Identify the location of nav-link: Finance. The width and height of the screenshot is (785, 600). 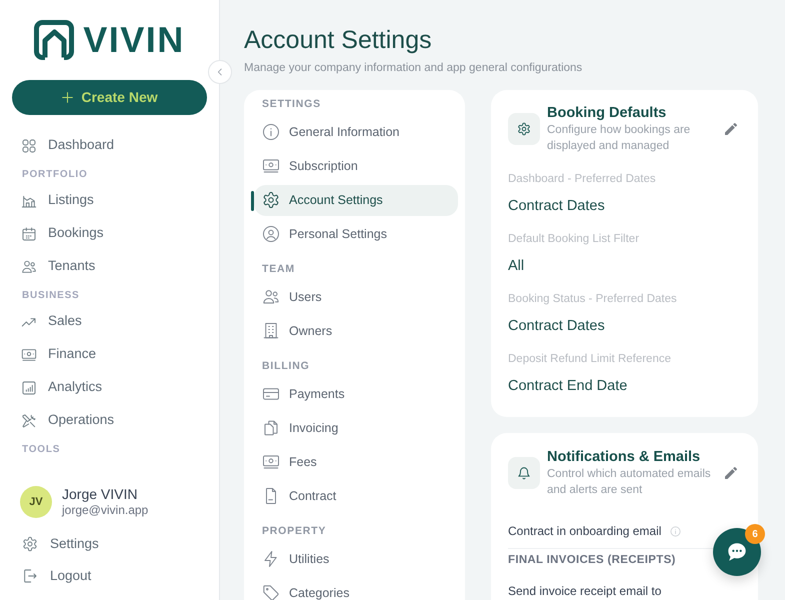
(109, 354).